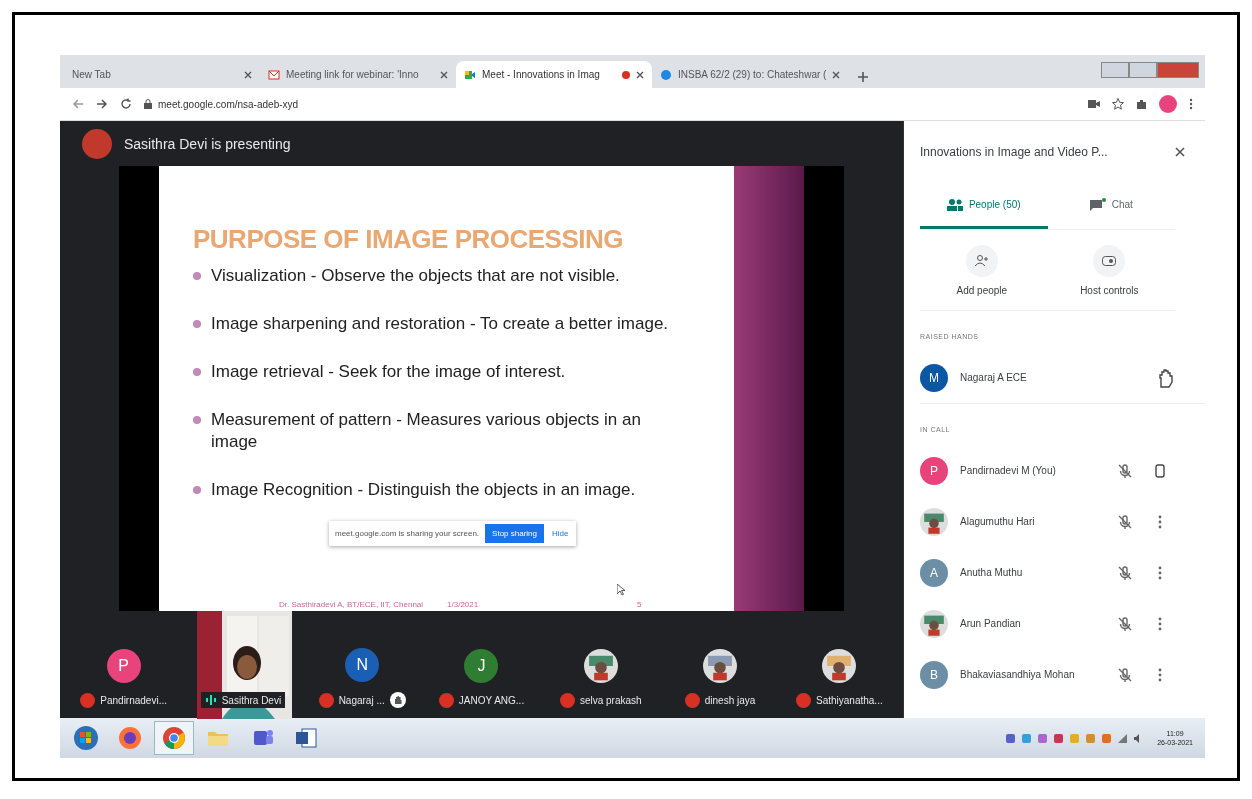  Describe the element at coordinates (481, 666) in the screenshot. I see `avatar: J` at that location.